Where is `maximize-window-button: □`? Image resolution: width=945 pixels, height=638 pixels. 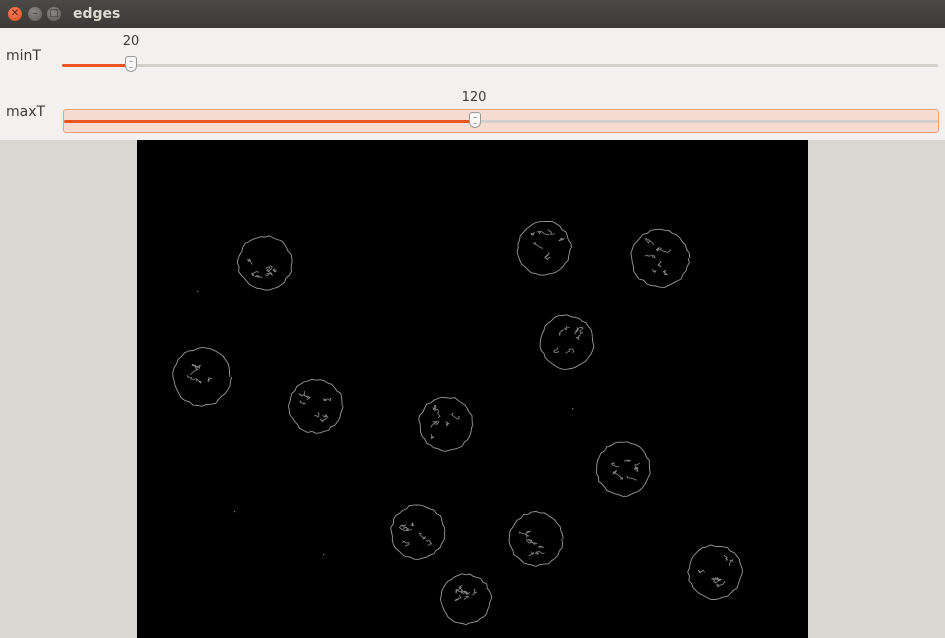
maximize-window-button: □ is located at coordinates (54, 14).